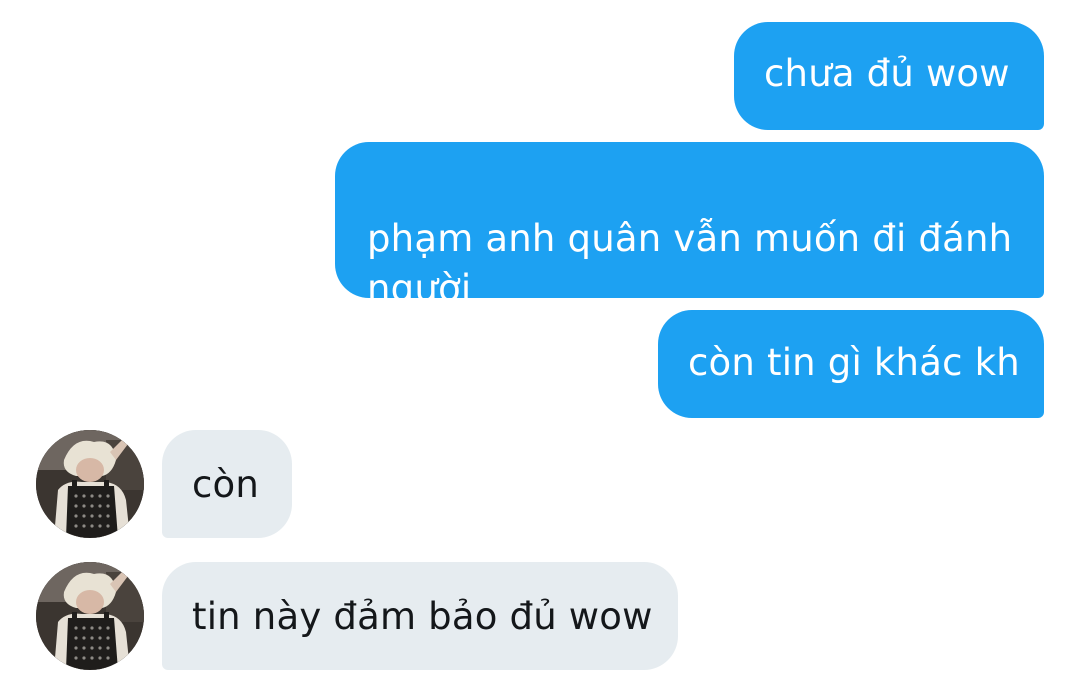 This screenshot has width=1080, height=679. I want to click on message-text: còn, so click(226, 484).